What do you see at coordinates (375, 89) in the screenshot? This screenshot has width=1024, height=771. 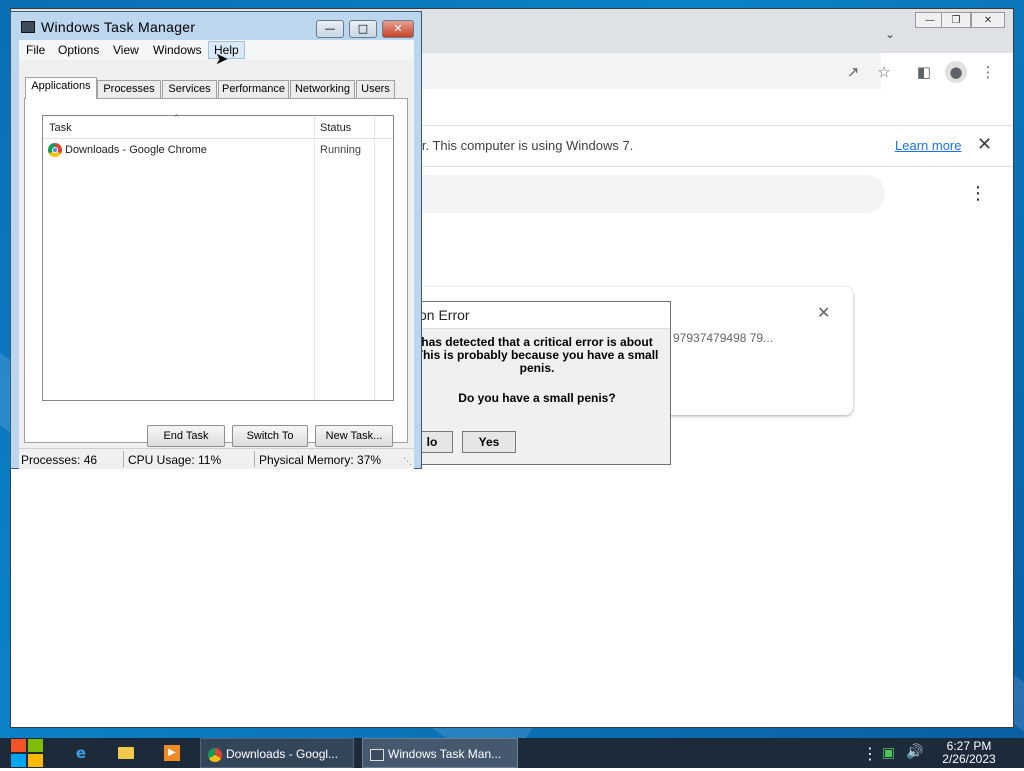 I see `tab-users: Users` at bounding box center [375, 89].